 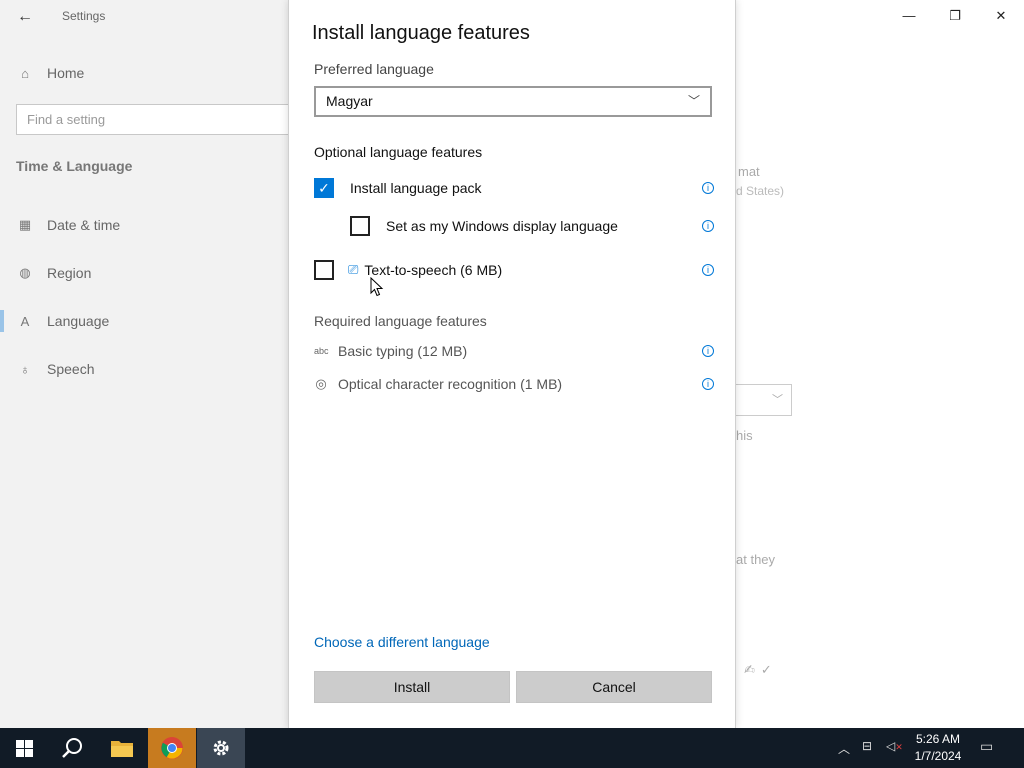 What do you see at coordinates (402, 642) in the screenshot?
I see `choose-different-language-link: Choose a different language` at bounding box center [402, 642].